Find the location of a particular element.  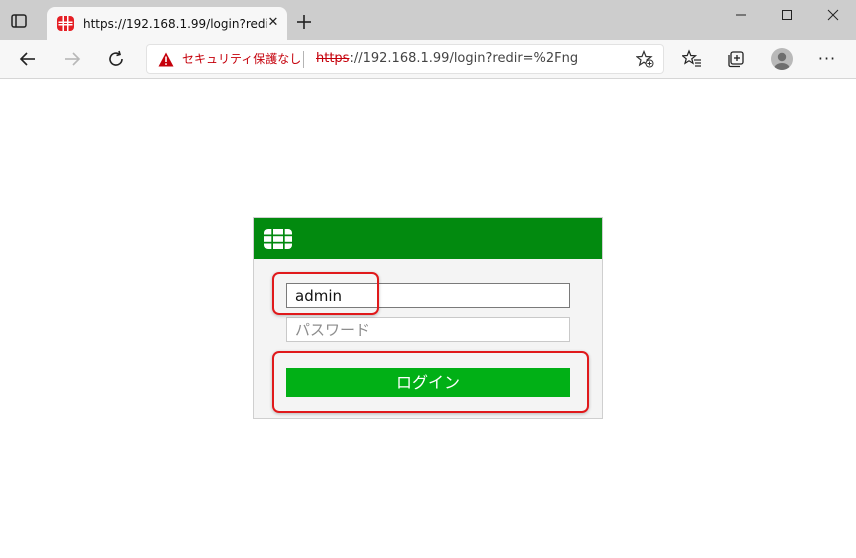

add-favorite-icon is located at coordinates (644, 58).